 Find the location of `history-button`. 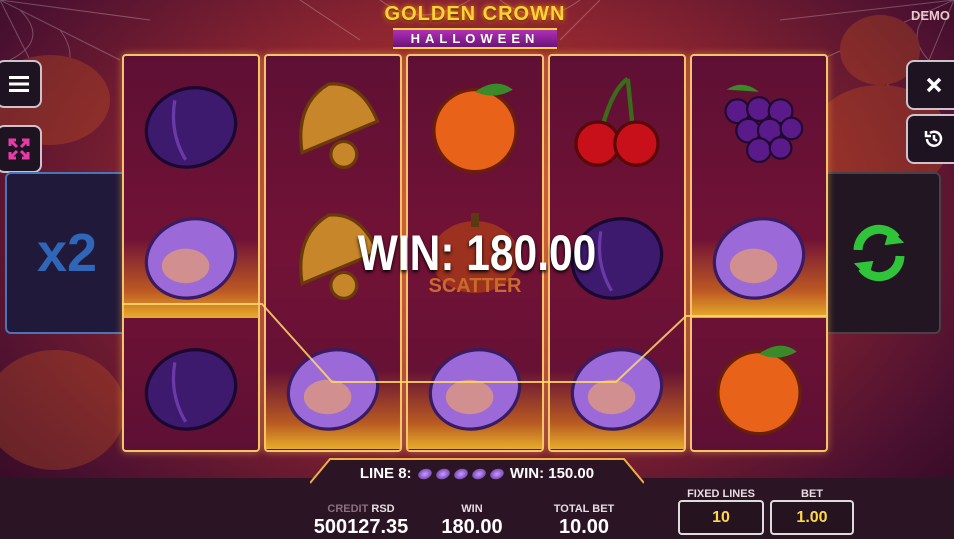

history-button is located at coordinates (930, 139).